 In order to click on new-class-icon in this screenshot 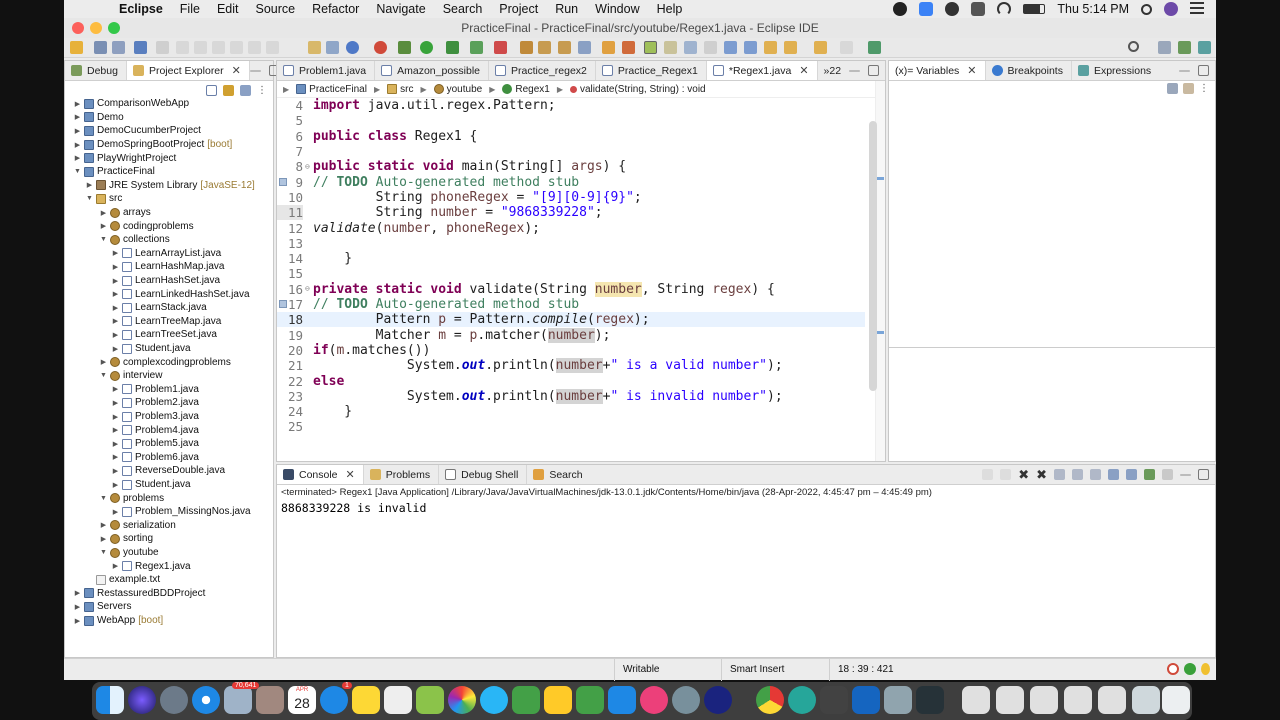, I will do `click(544, 47)`.